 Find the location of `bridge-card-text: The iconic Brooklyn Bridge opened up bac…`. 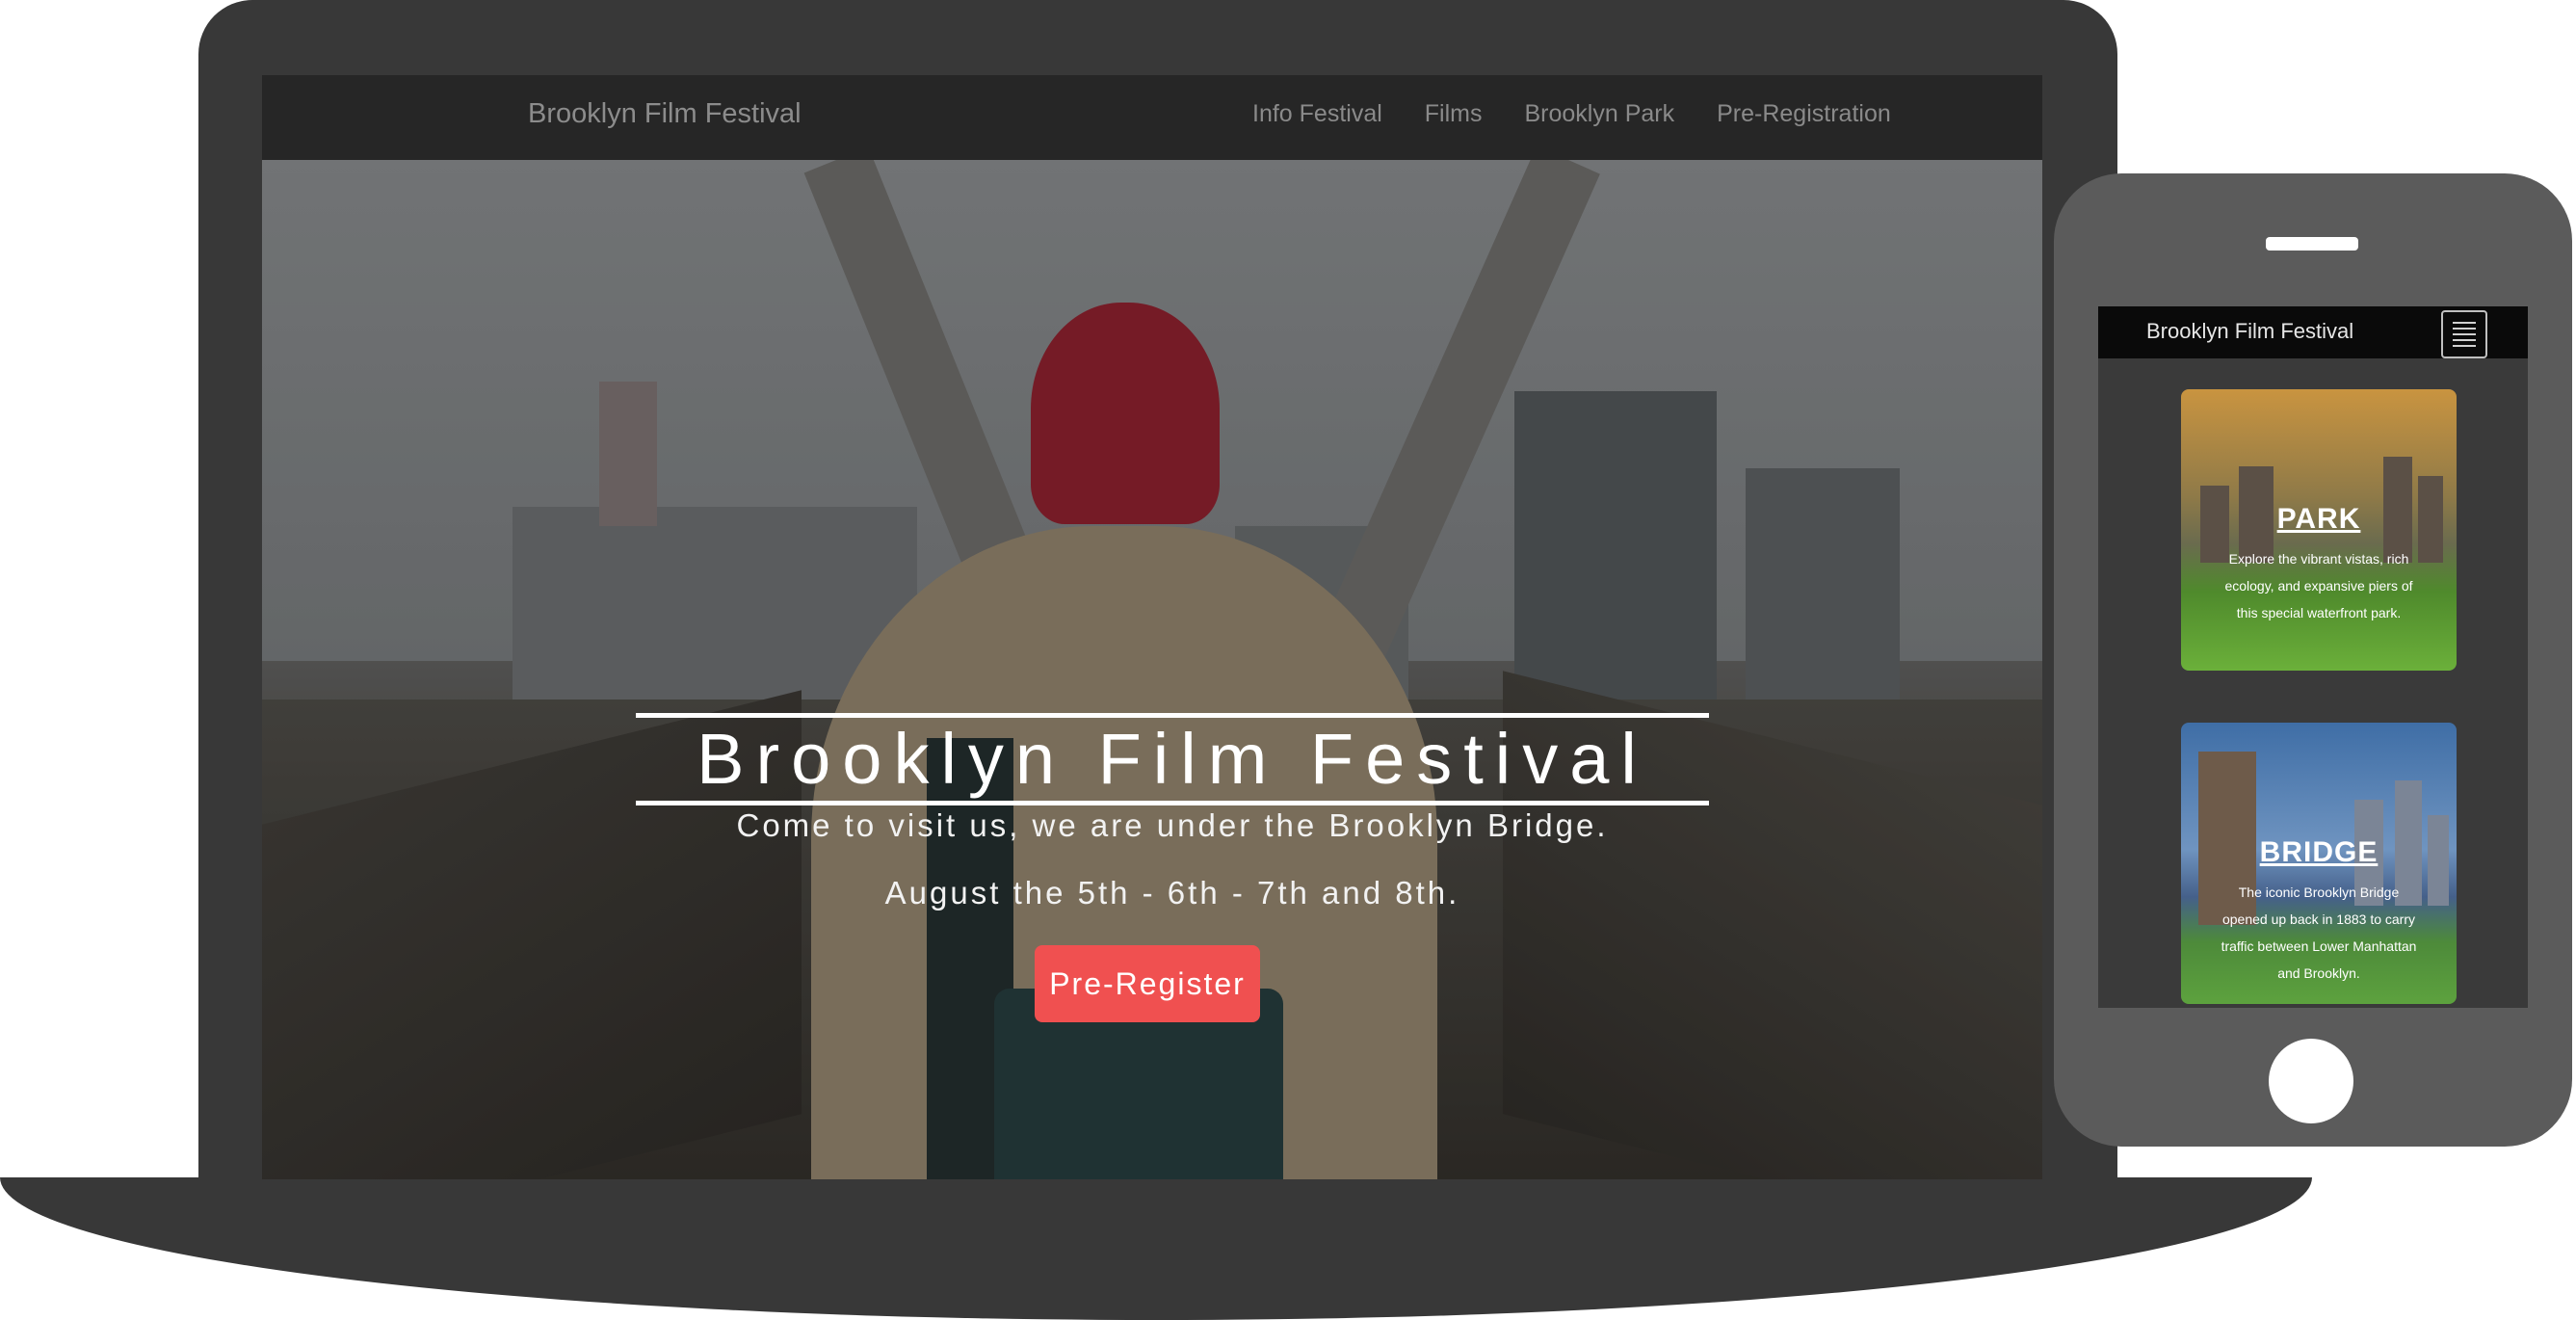

bridge-card-text: The iconic Brooklyn Bridge opened up bac… is located at coordinates (2319, 932).